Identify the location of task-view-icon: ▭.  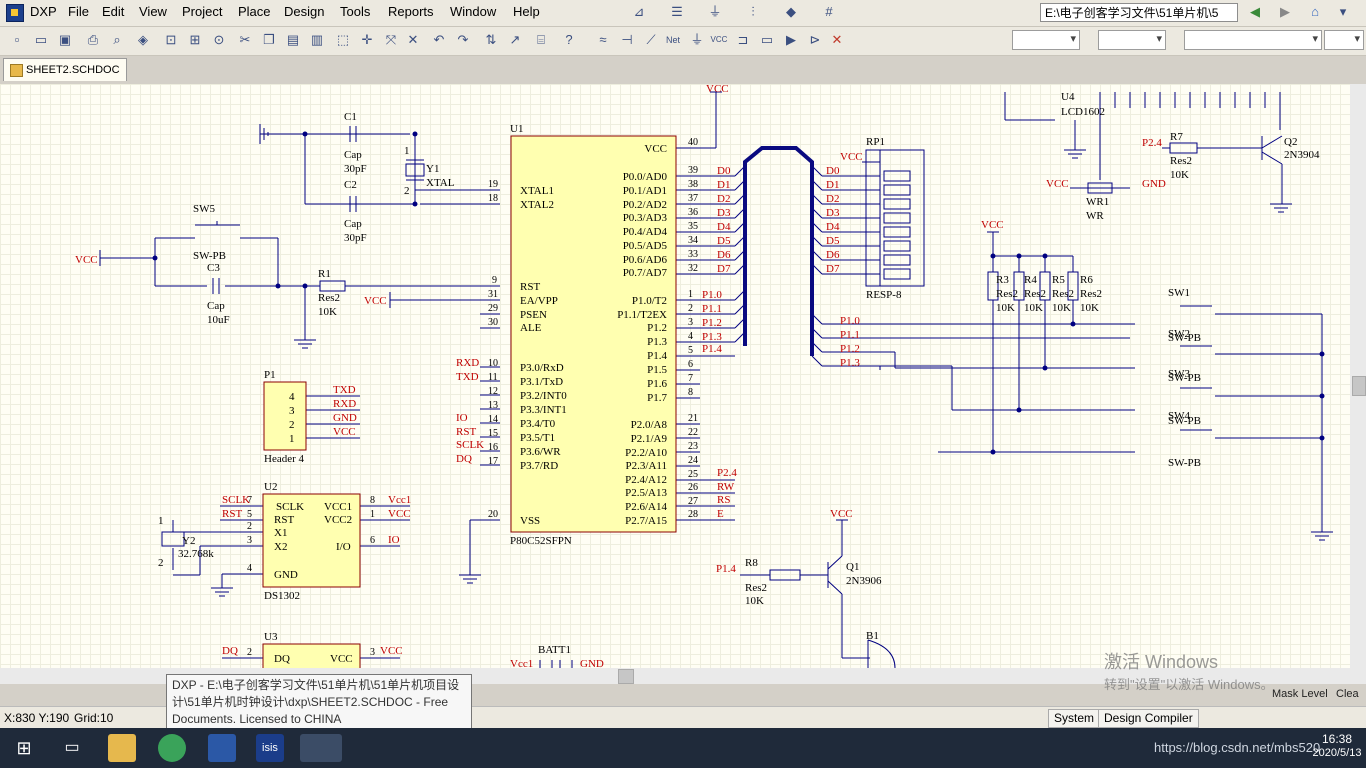
(72, 748).